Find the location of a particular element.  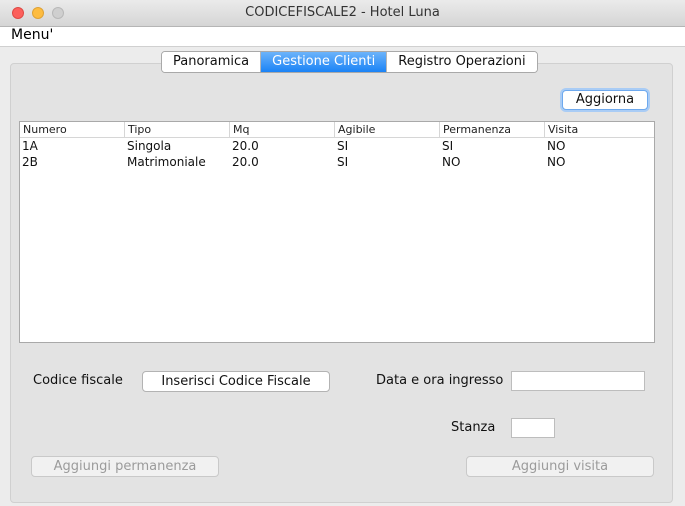

table-cell: 2B is located at coordinates (30, 162).